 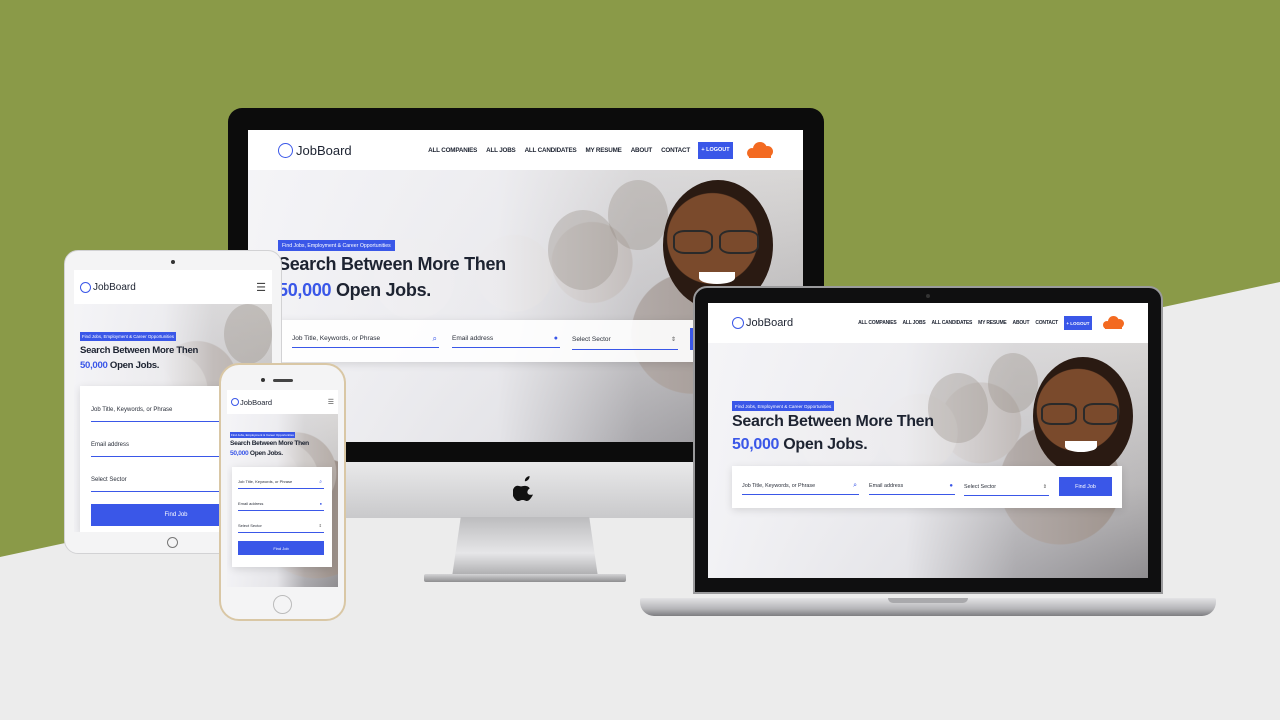 I want to click on tablet-email-input: Email address, so click(x=161, y=445).